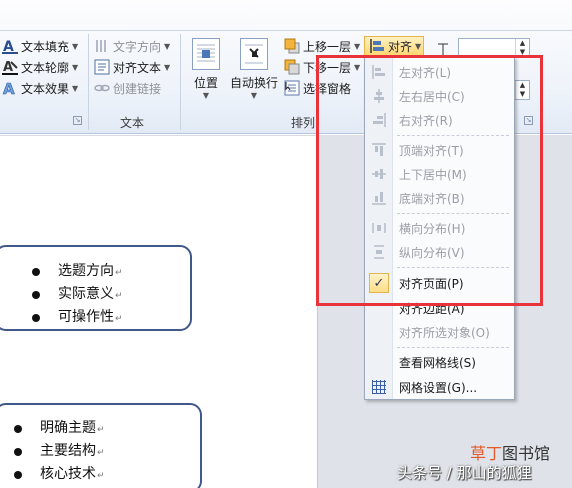  I want to click on selection-pane-icon, so click(292, 88).